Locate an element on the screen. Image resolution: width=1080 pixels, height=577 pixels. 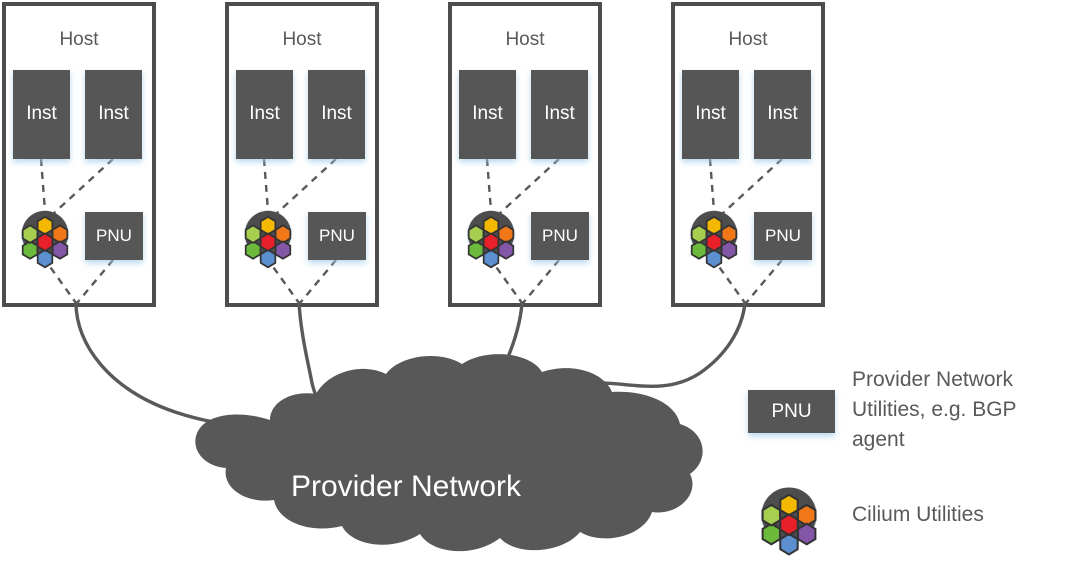
pnu-label-2: PNU is located at coordinates (337, 235).